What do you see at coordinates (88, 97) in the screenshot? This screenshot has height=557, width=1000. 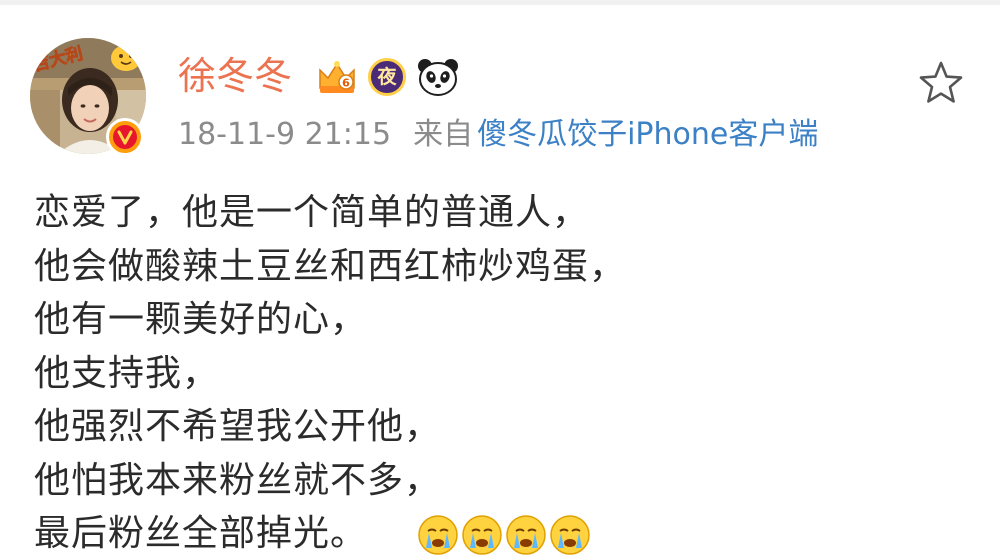 I see `avatar-container: 吉大利` at bounding box center [88, 97].